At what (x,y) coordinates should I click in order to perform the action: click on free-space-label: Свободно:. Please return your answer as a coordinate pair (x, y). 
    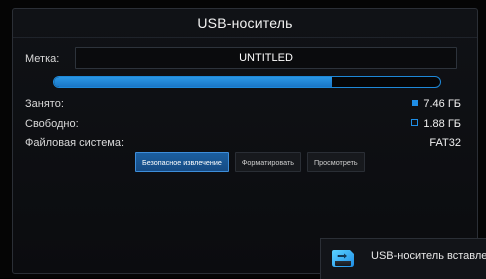
    Looking at the image, I should click on (52, 124).